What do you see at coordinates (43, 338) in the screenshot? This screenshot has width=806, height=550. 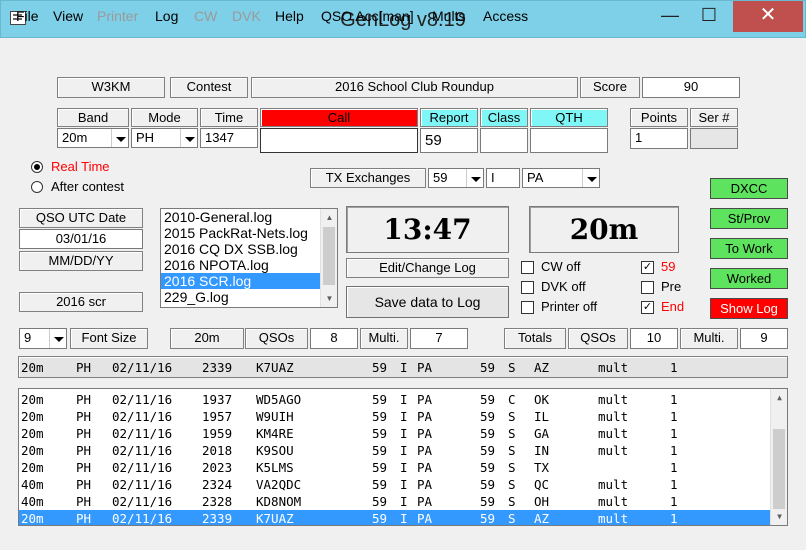 I see `font-size-select: 9` at bounding box center [43, 338].